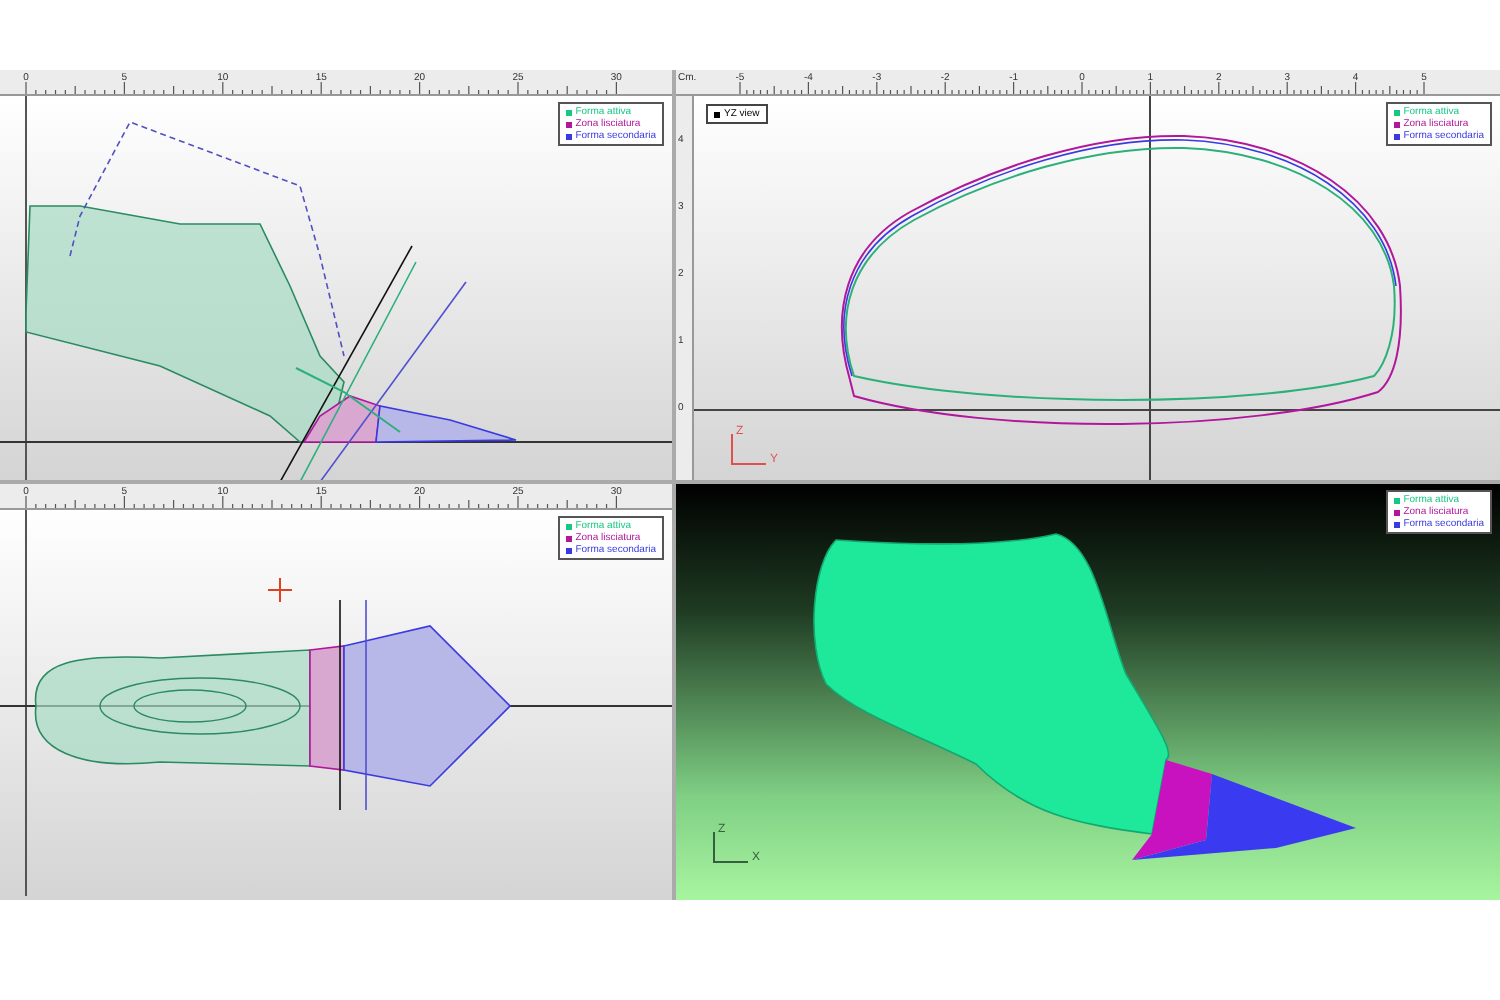 This screenshot has width=1500, height=1000. What do you see at coordinates (280, 590) in the screenshot?
I see `crosshair-icon` at bounding box center [280, 590].